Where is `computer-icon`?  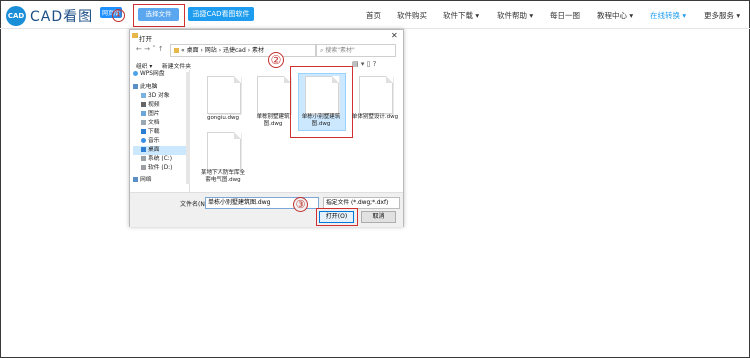
computer-icon is located at coordinates (135, 86).